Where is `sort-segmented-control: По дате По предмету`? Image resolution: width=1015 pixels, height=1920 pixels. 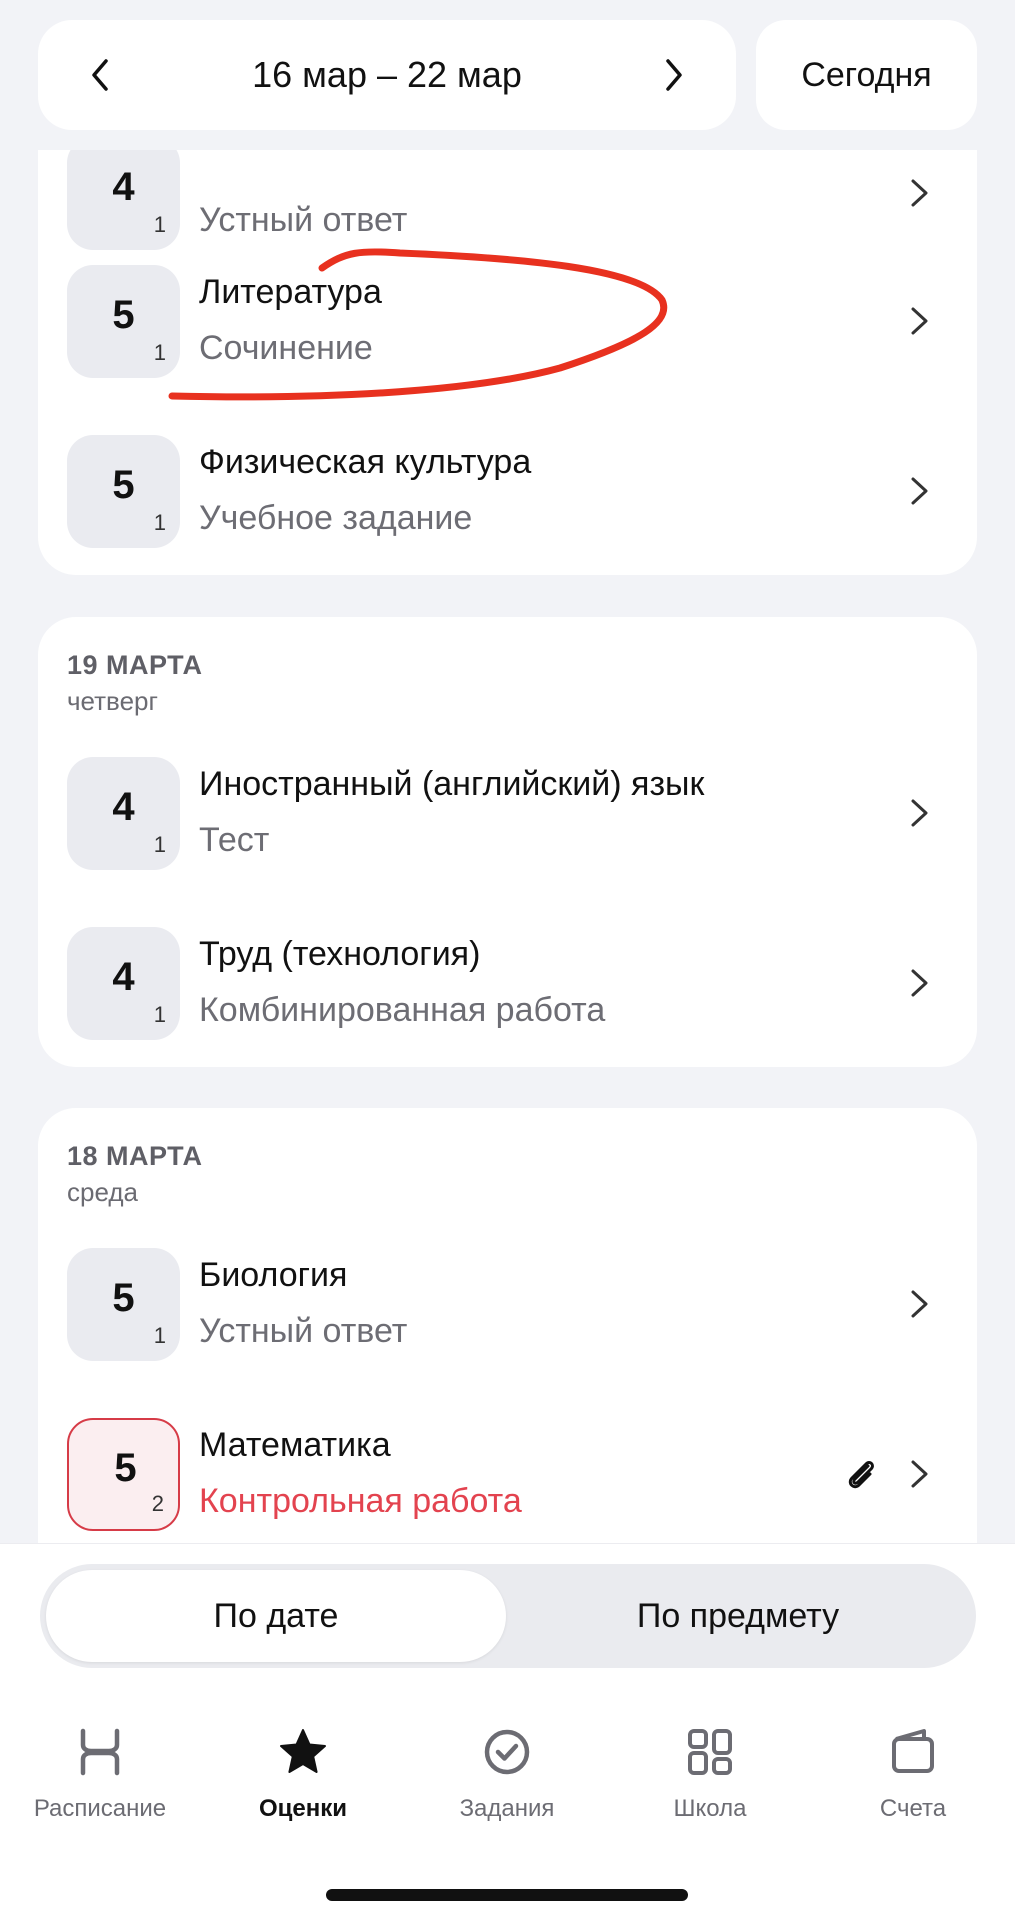 sort-segmented-control: По дате По предмету is located at coordinates (508, 1616).